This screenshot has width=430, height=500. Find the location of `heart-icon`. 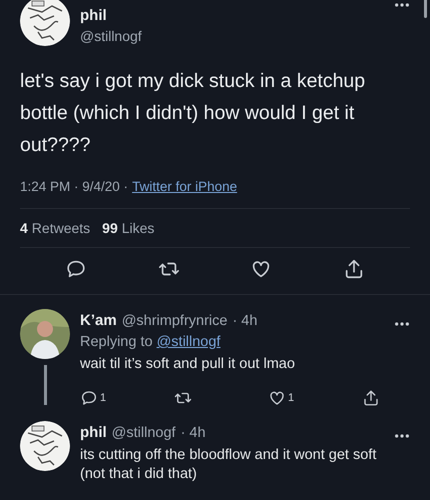

heart-icon is located at coordinates (277, 398).